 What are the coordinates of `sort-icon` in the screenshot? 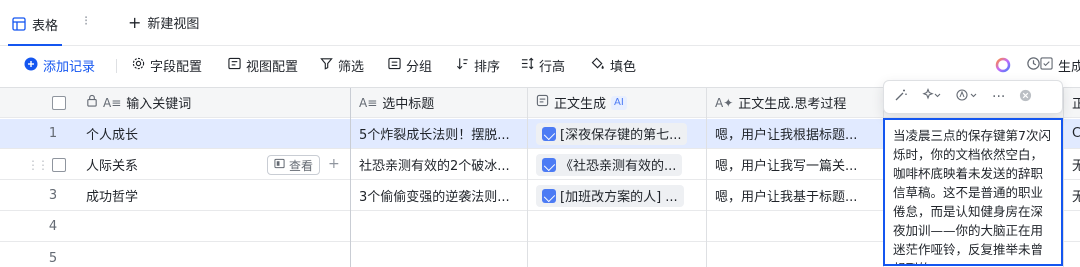 It's located at (462, 65).